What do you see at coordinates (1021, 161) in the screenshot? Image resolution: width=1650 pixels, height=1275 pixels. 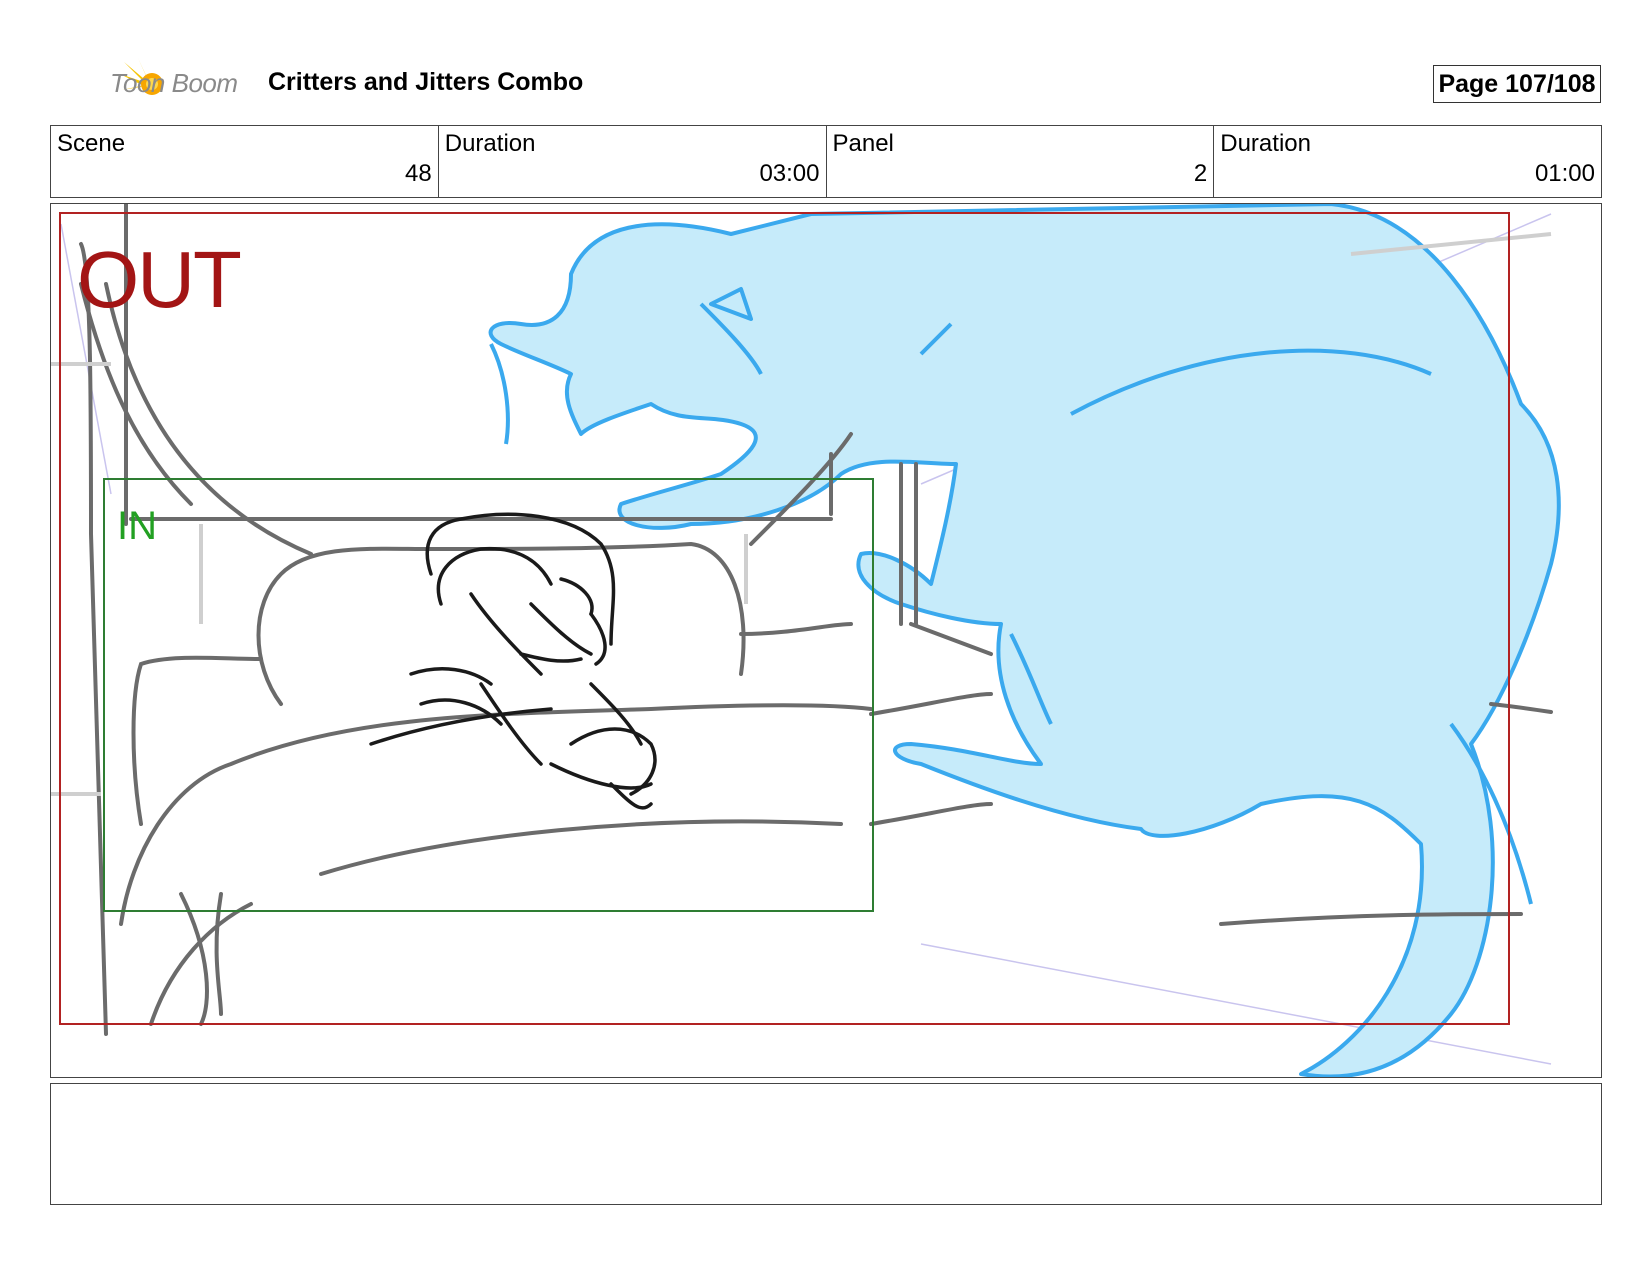 I see `panel-cell: Panel 2` at bounding box center [1021, 161].